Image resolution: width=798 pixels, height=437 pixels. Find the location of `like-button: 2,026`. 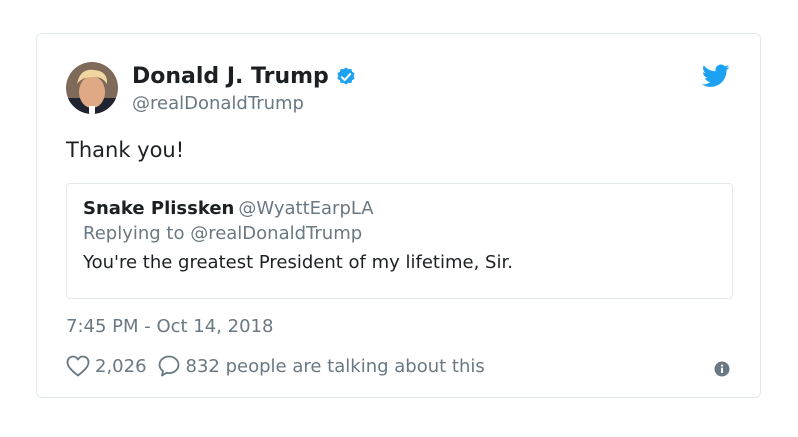

like-button: 2,026 is located at coordinates (106, 366).